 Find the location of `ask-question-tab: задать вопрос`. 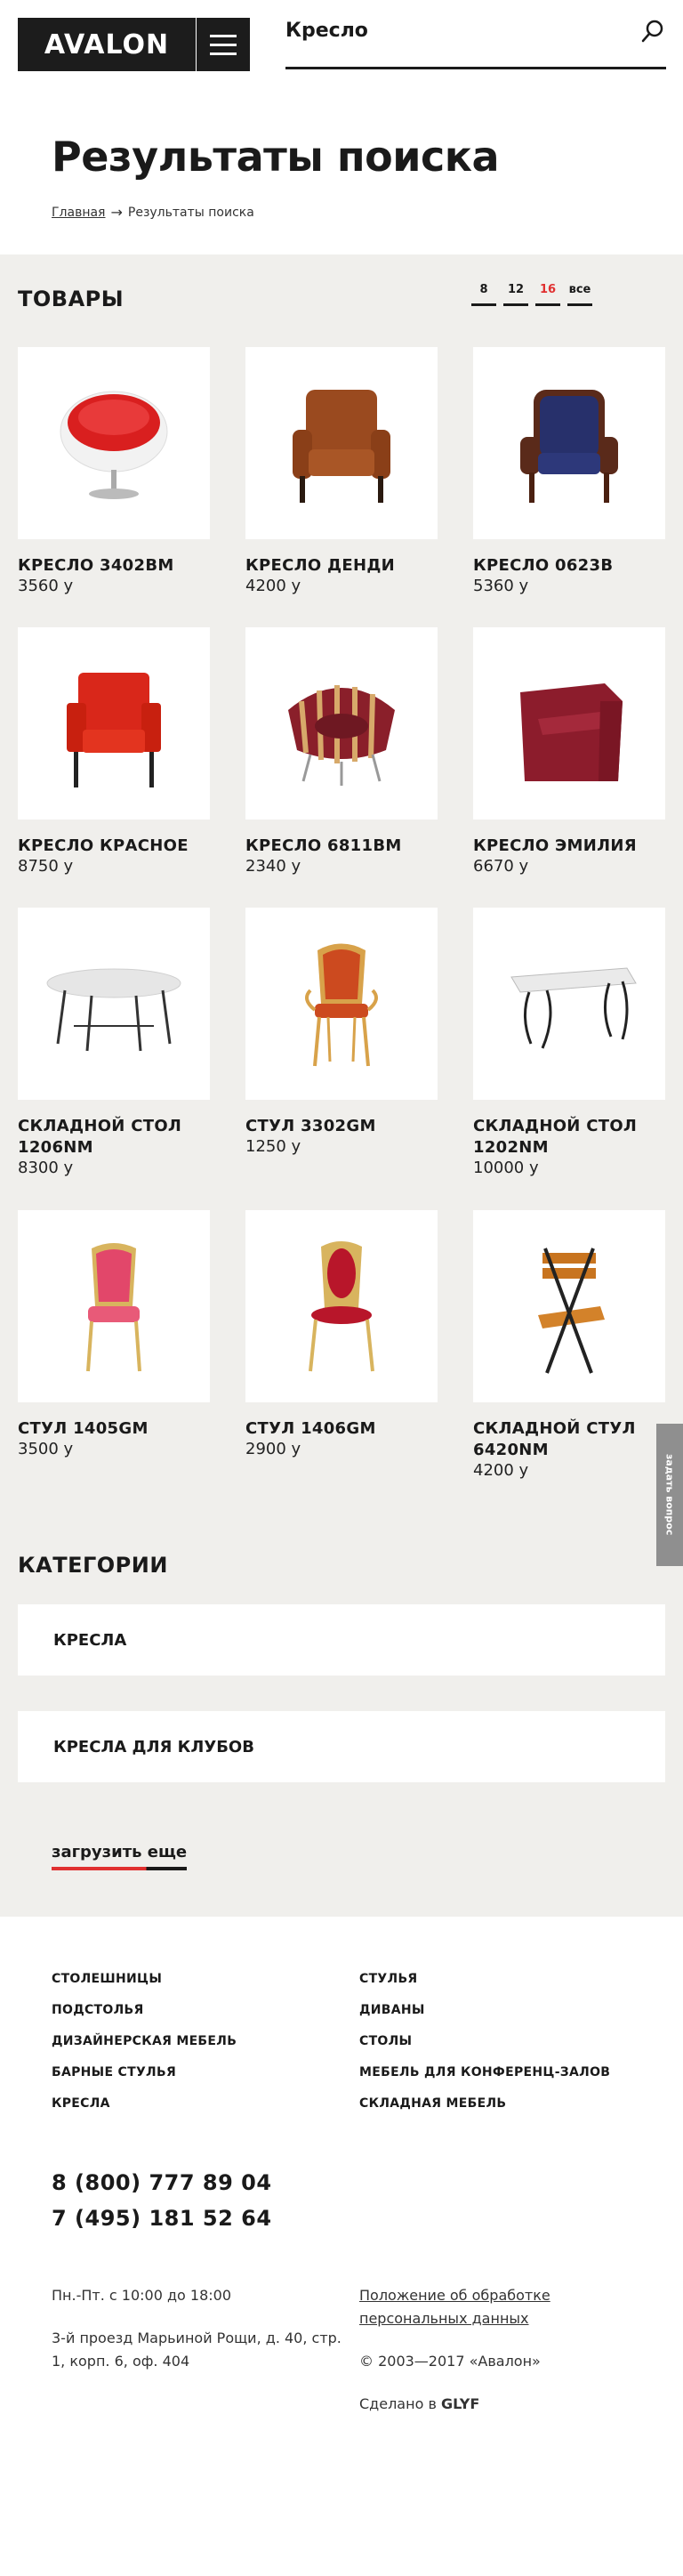

ask-question-tab: задать вопрос is located at coordinates (669, 1495).